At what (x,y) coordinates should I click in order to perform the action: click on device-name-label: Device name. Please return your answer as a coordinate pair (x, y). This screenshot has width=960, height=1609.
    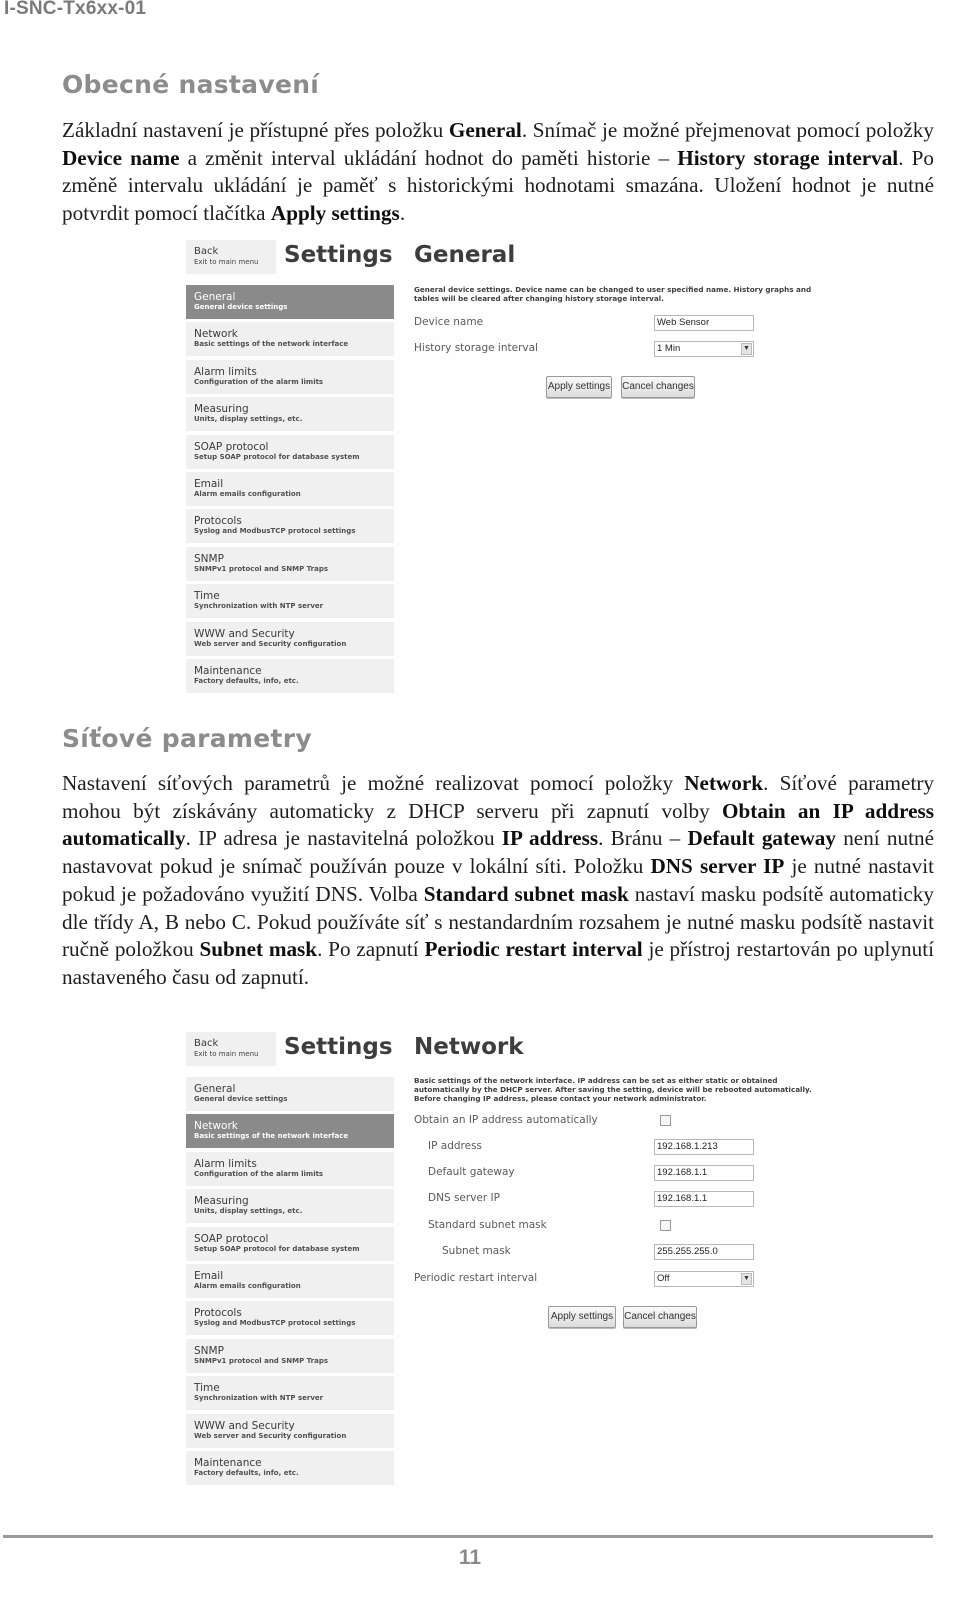
    Looking at the image, I should click on (449, 322).